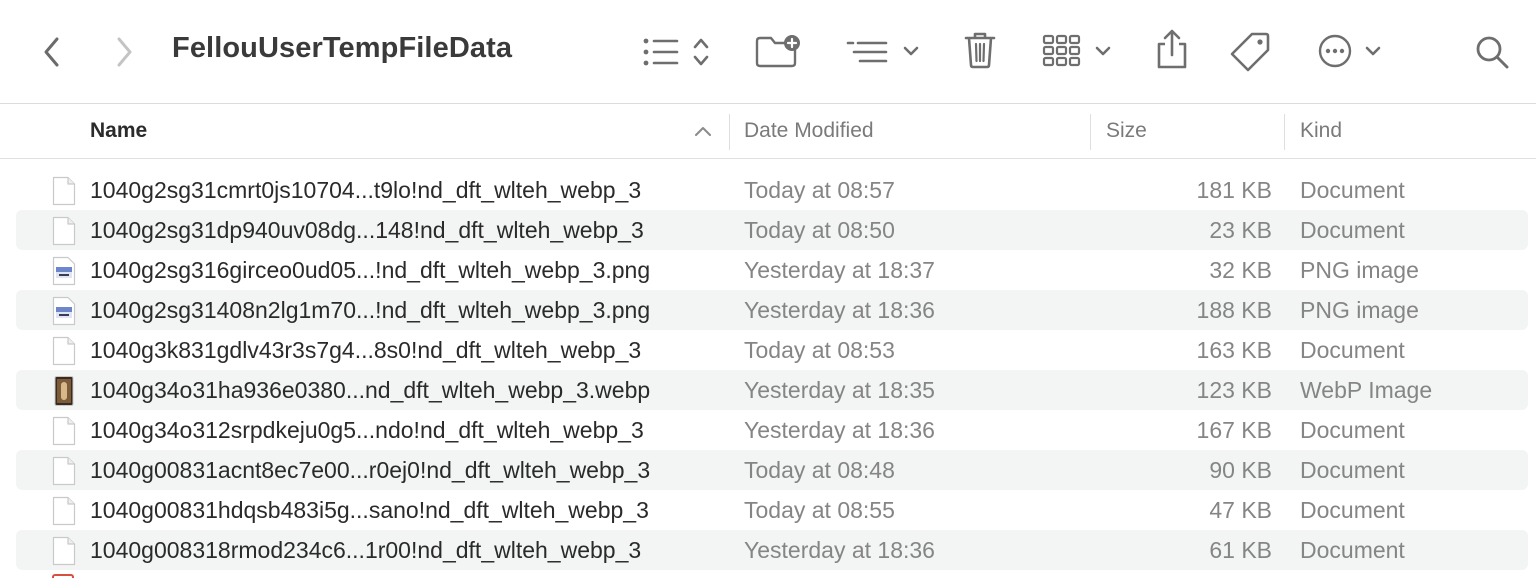 This screenshot has width=1536, height=578. What do you see at coordinates (1234, 190) in the screenshot?
I see `file-size: 181 KB` at bounding box center [1234, 190].